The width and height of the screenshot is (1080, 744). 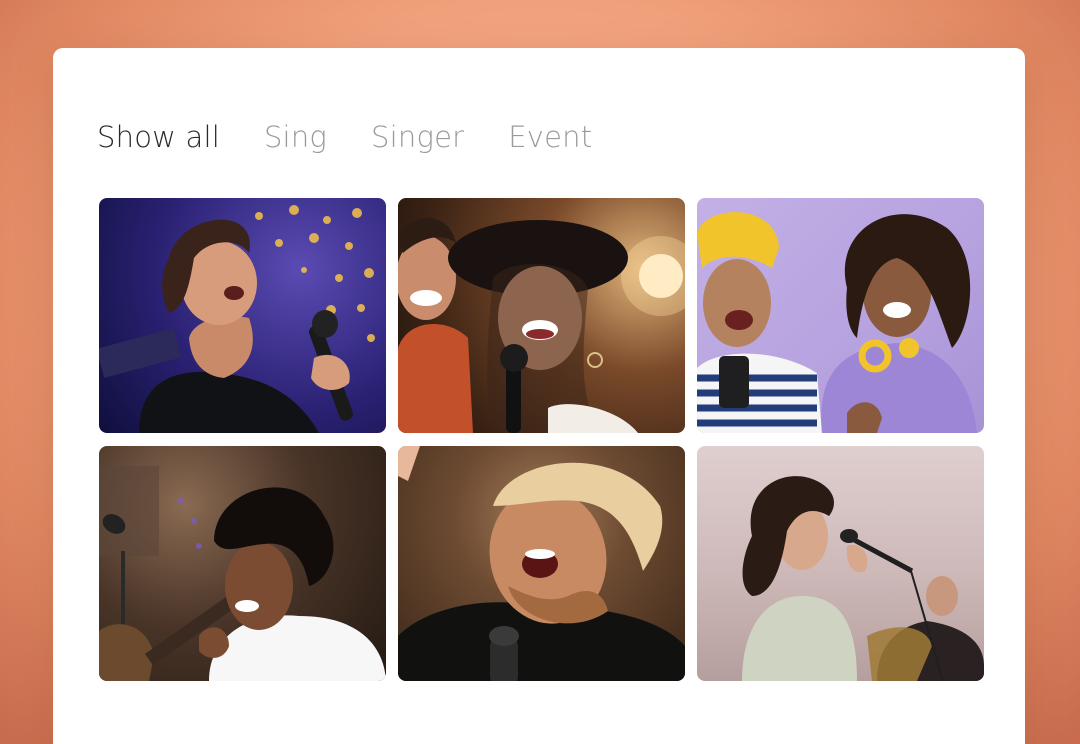 I want to click on singer-bokeh-image, so click(x=237, y=319).